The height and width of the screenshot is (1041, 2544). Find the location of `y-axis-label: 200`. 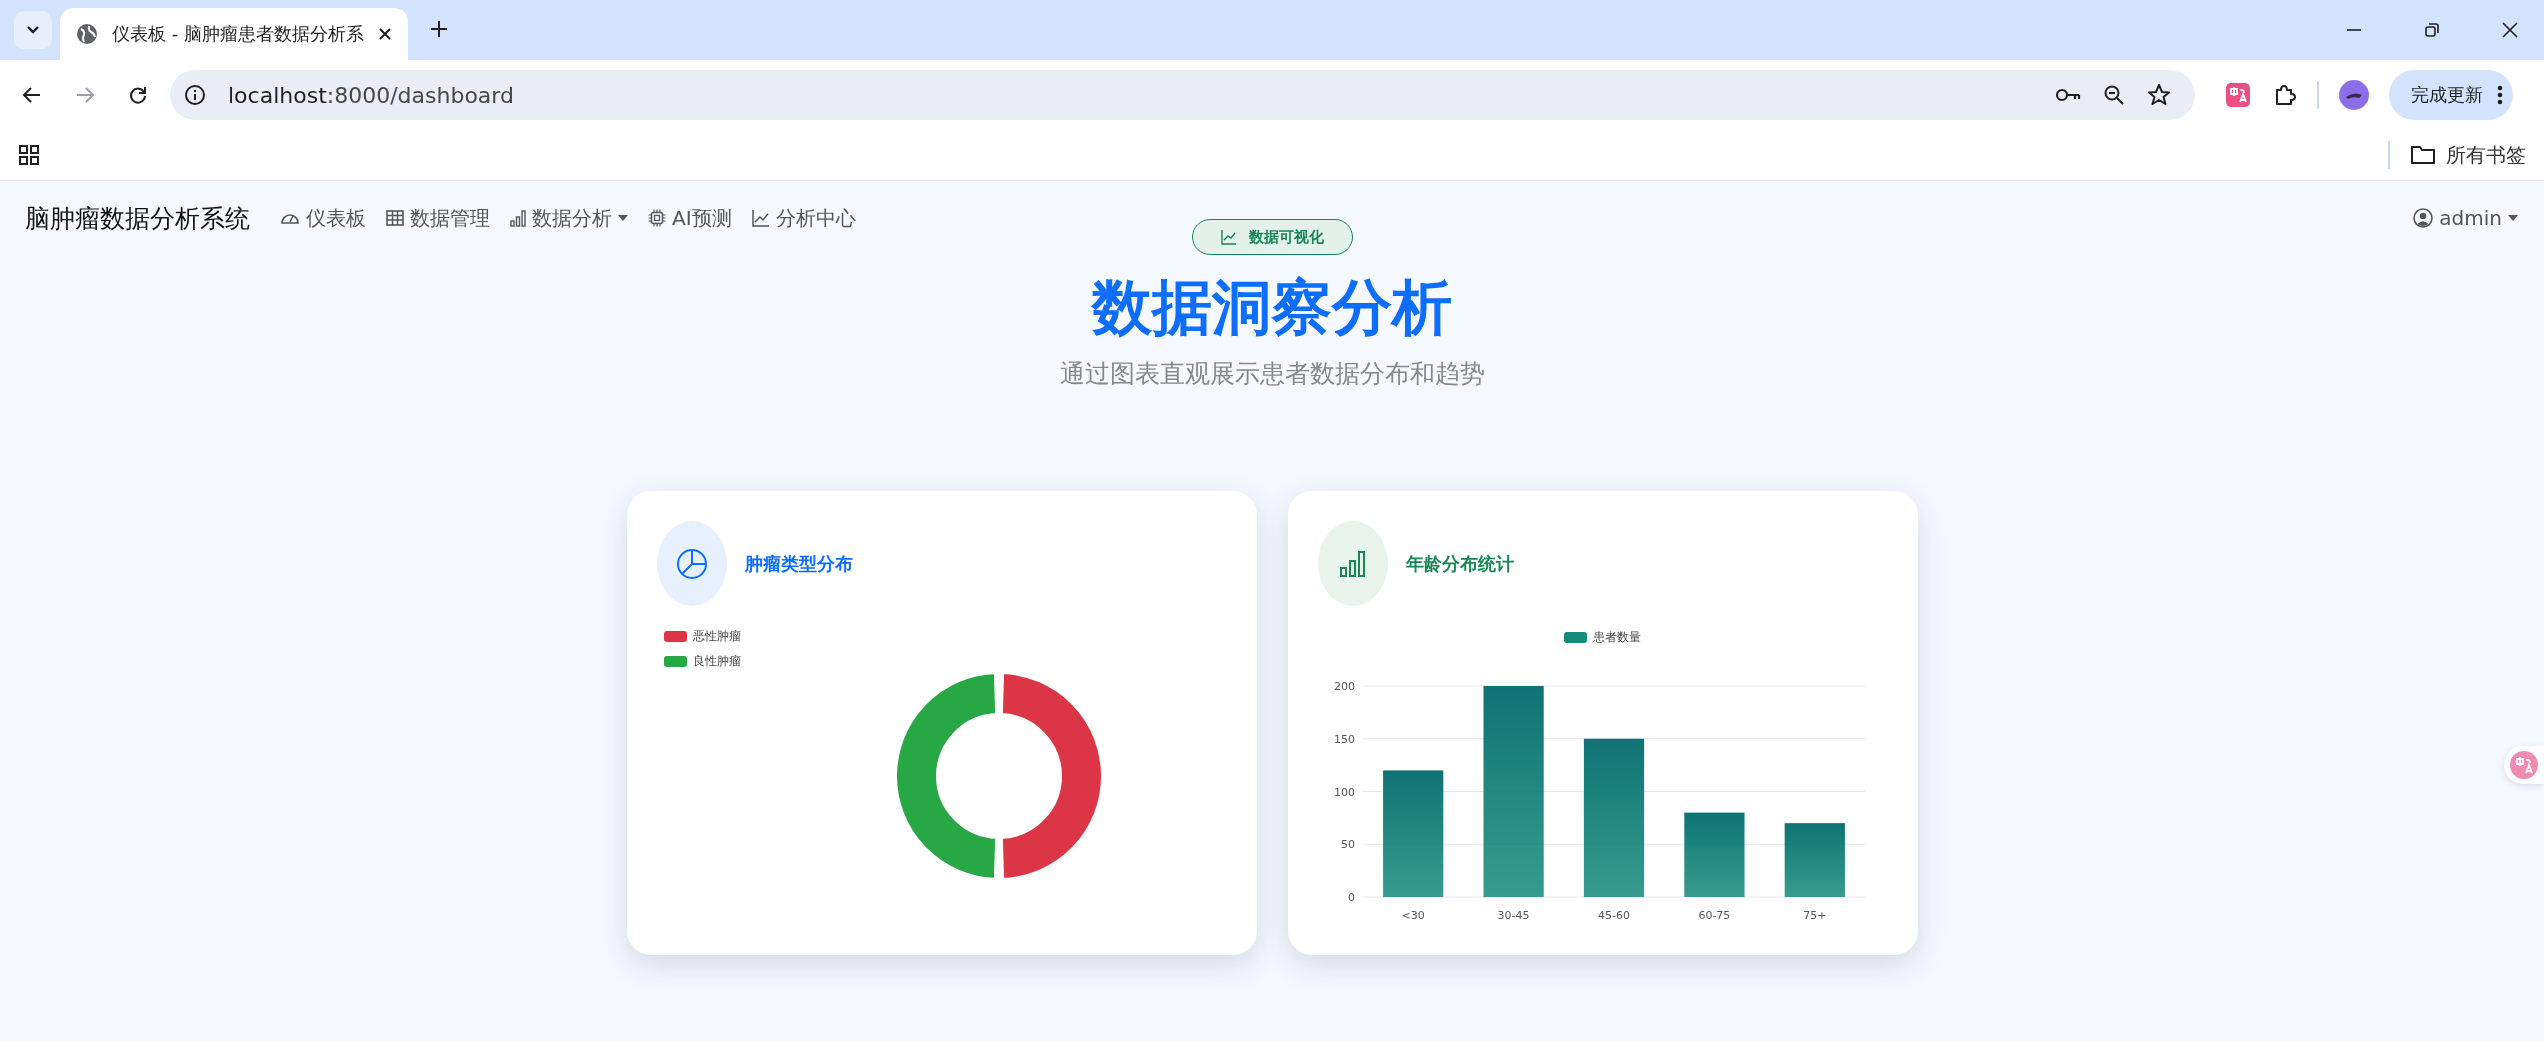

y-axis-label: 200 is located at coordinates (1344, 686).